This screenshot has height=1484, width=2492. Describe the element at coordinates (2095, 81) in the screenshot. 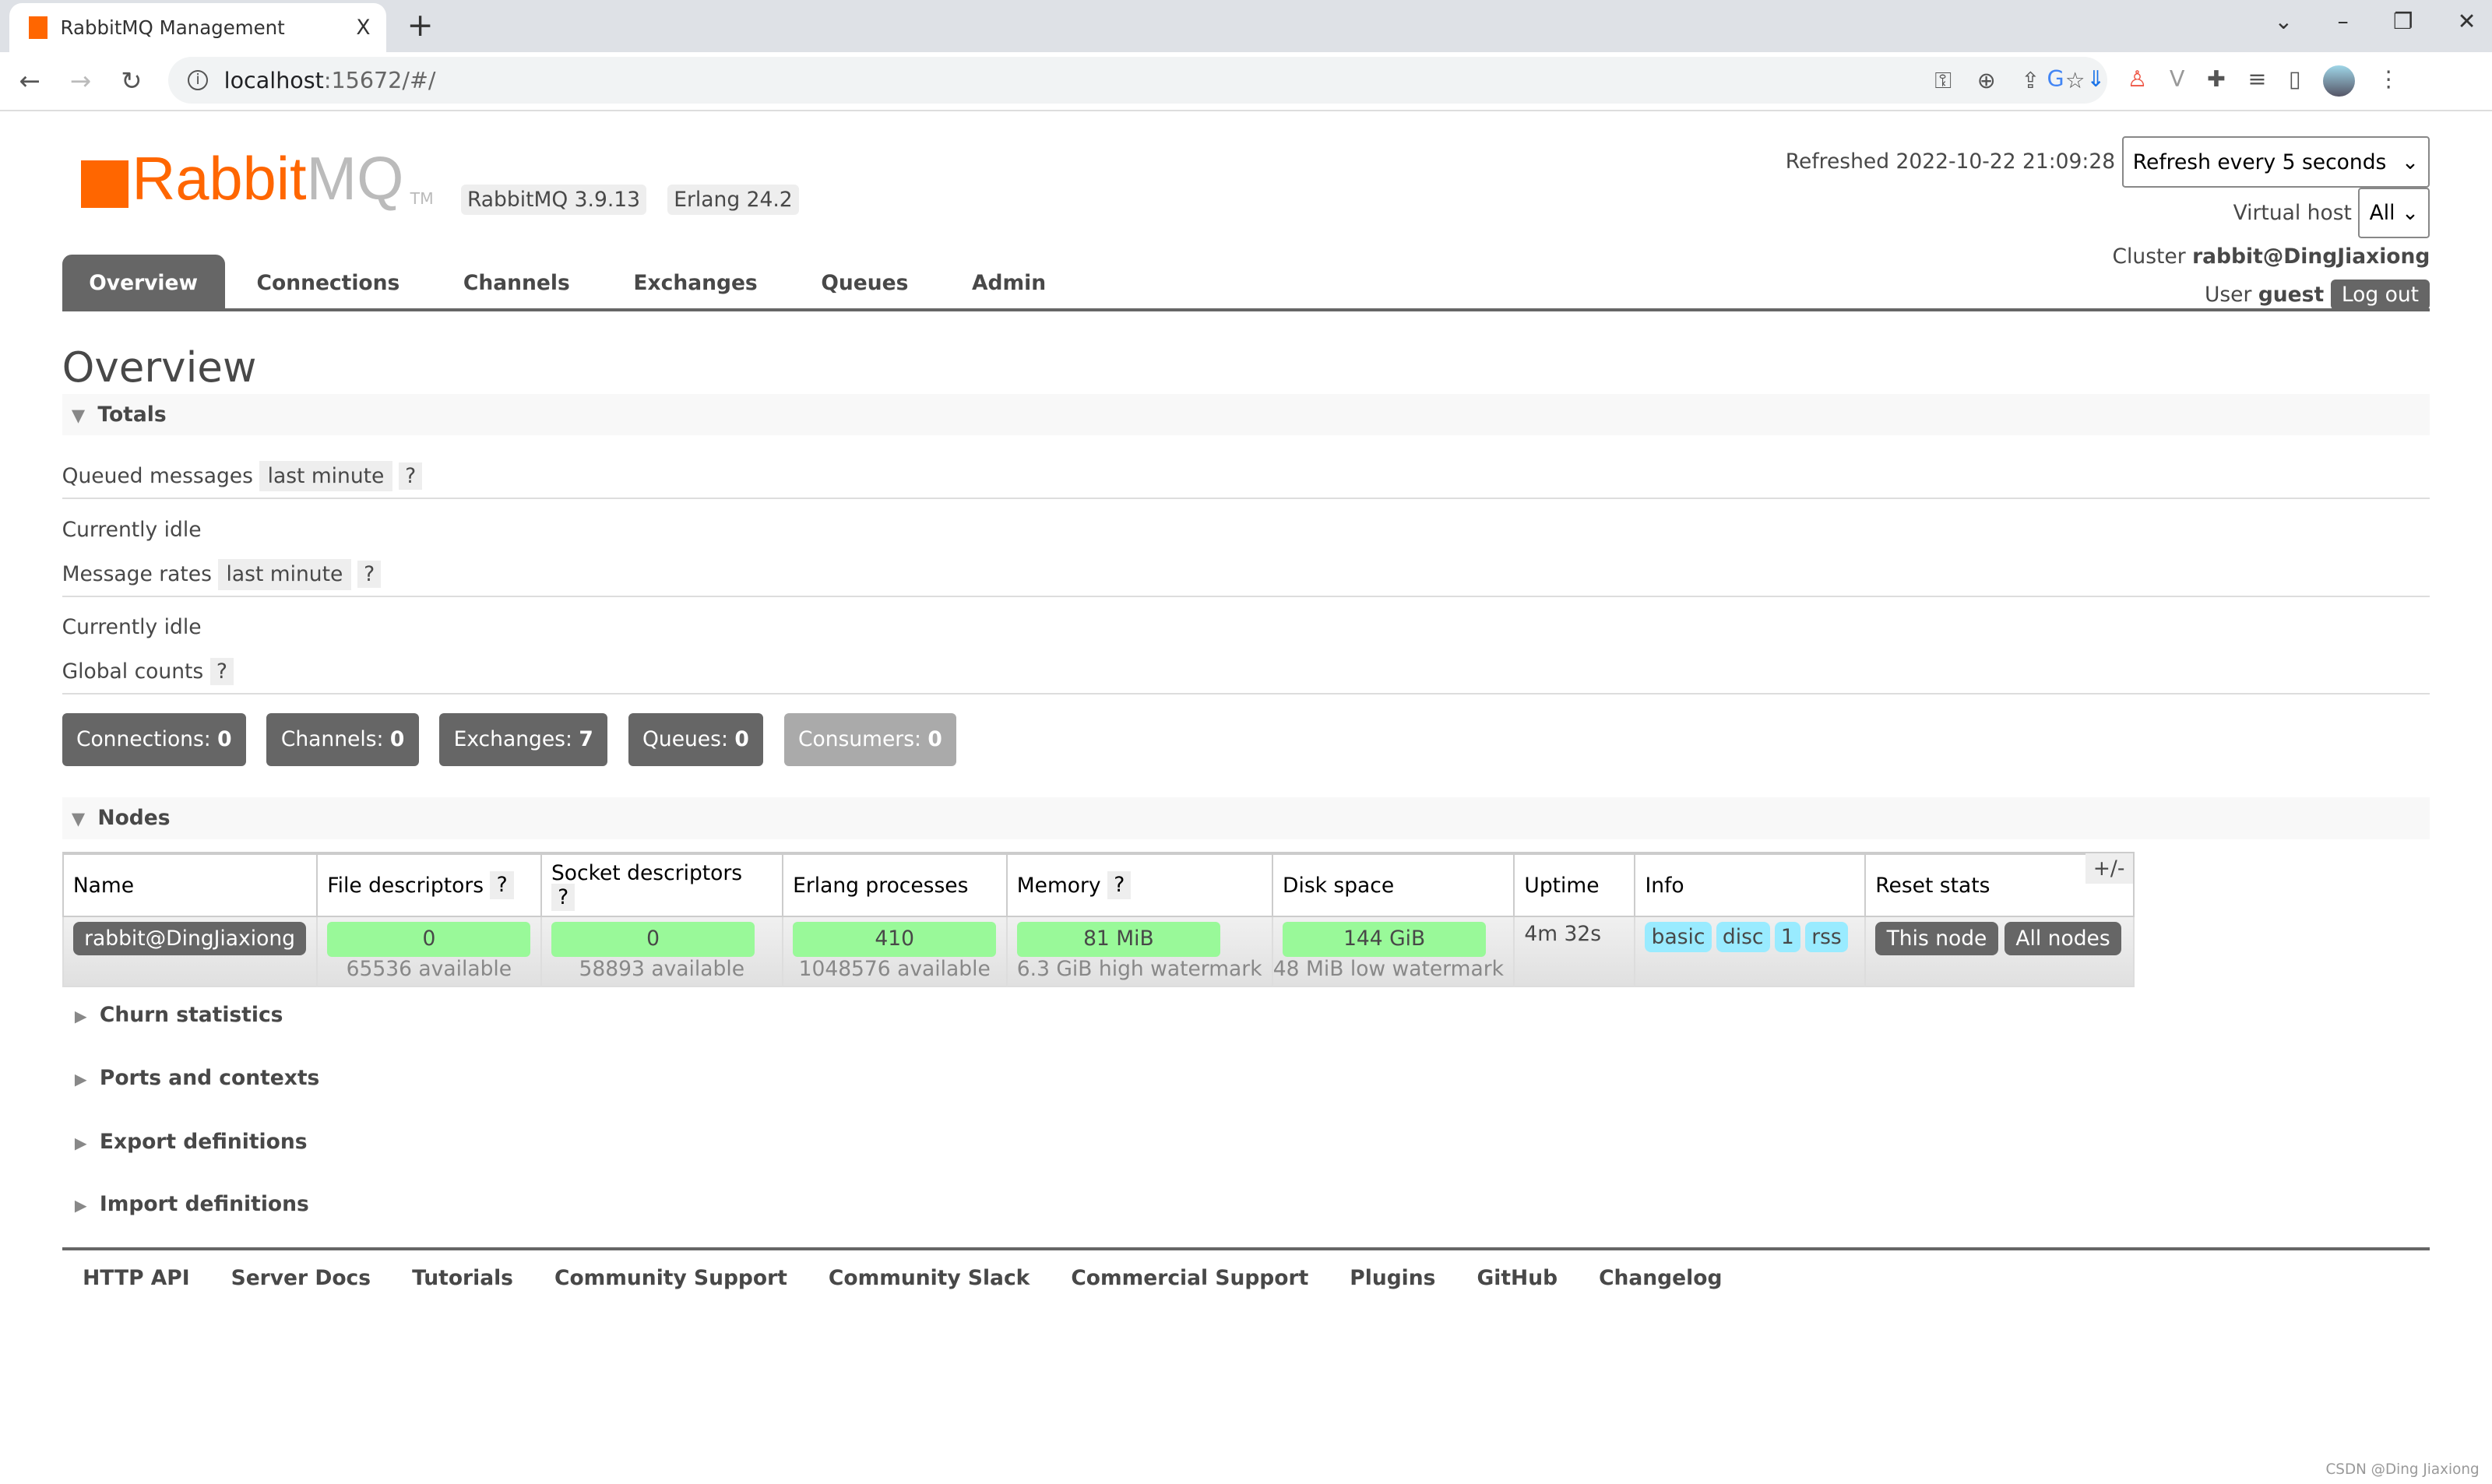

I see `download-extension-icon: ⇓` at that location.